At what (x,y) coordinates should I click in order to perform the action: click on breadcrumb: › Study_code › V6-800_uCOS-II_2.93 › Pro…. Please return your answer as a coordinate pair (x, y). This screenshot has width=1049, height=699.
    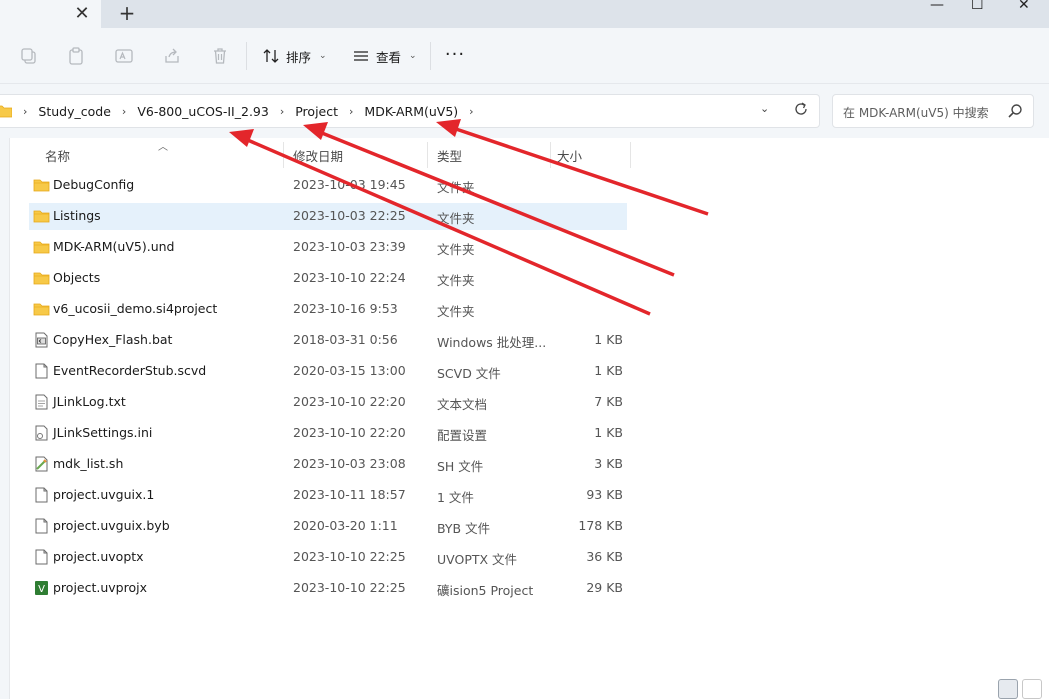
    Looking at the image, I should click on (242, 111).